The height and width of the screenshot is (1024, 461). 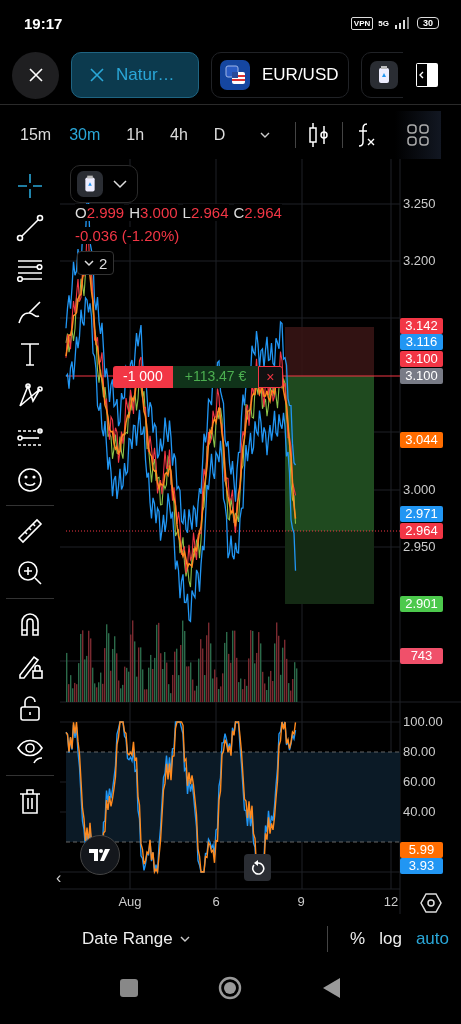 What do you see at coordinates (421, 531) in the screenshot?
I see `price-tag: 2.964` at bounding box center [421, 531].